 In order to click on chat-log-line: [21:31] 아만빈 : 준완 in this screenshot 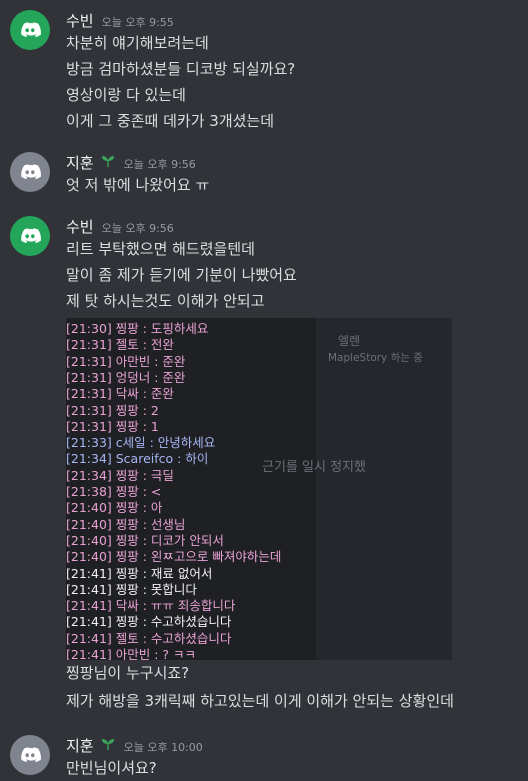, I will do `click(126, 361)`.